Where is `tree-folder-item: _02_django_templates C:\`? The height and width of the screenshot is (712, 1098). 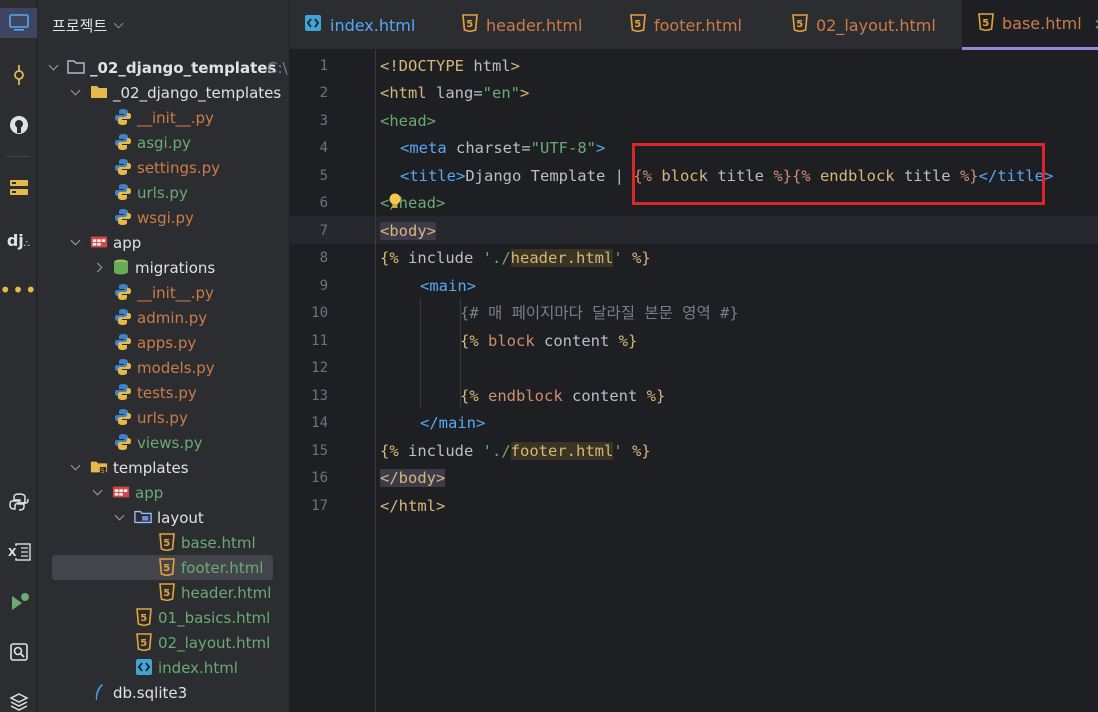
tree-folder-item: _02_django_templates C:\ is located at coordinates (163, 67).